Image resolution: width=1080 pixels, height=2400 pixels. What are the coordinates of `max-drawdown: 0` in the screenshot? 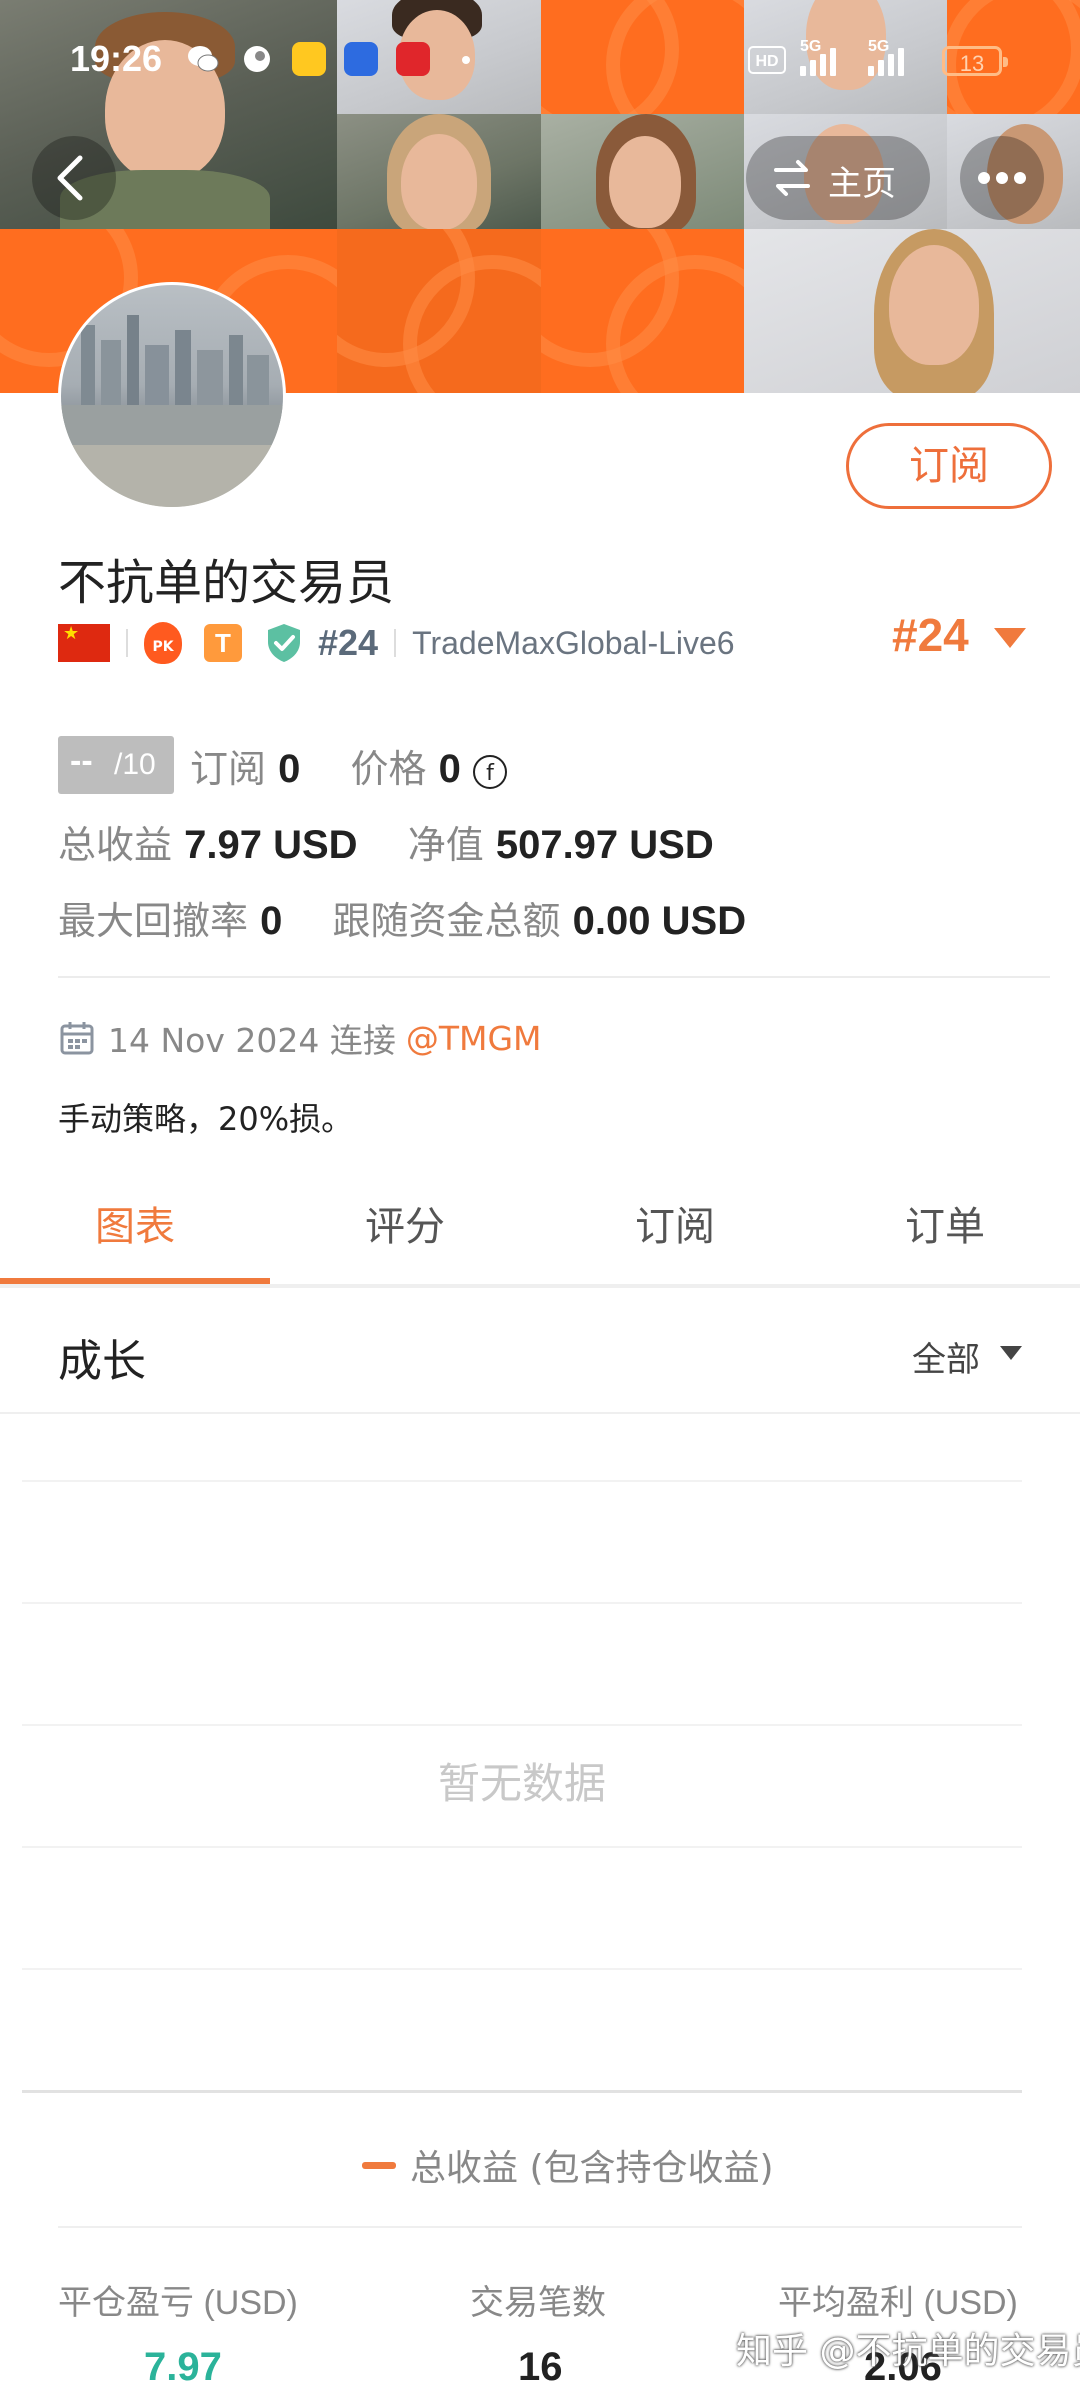 It's located at (271, 921).